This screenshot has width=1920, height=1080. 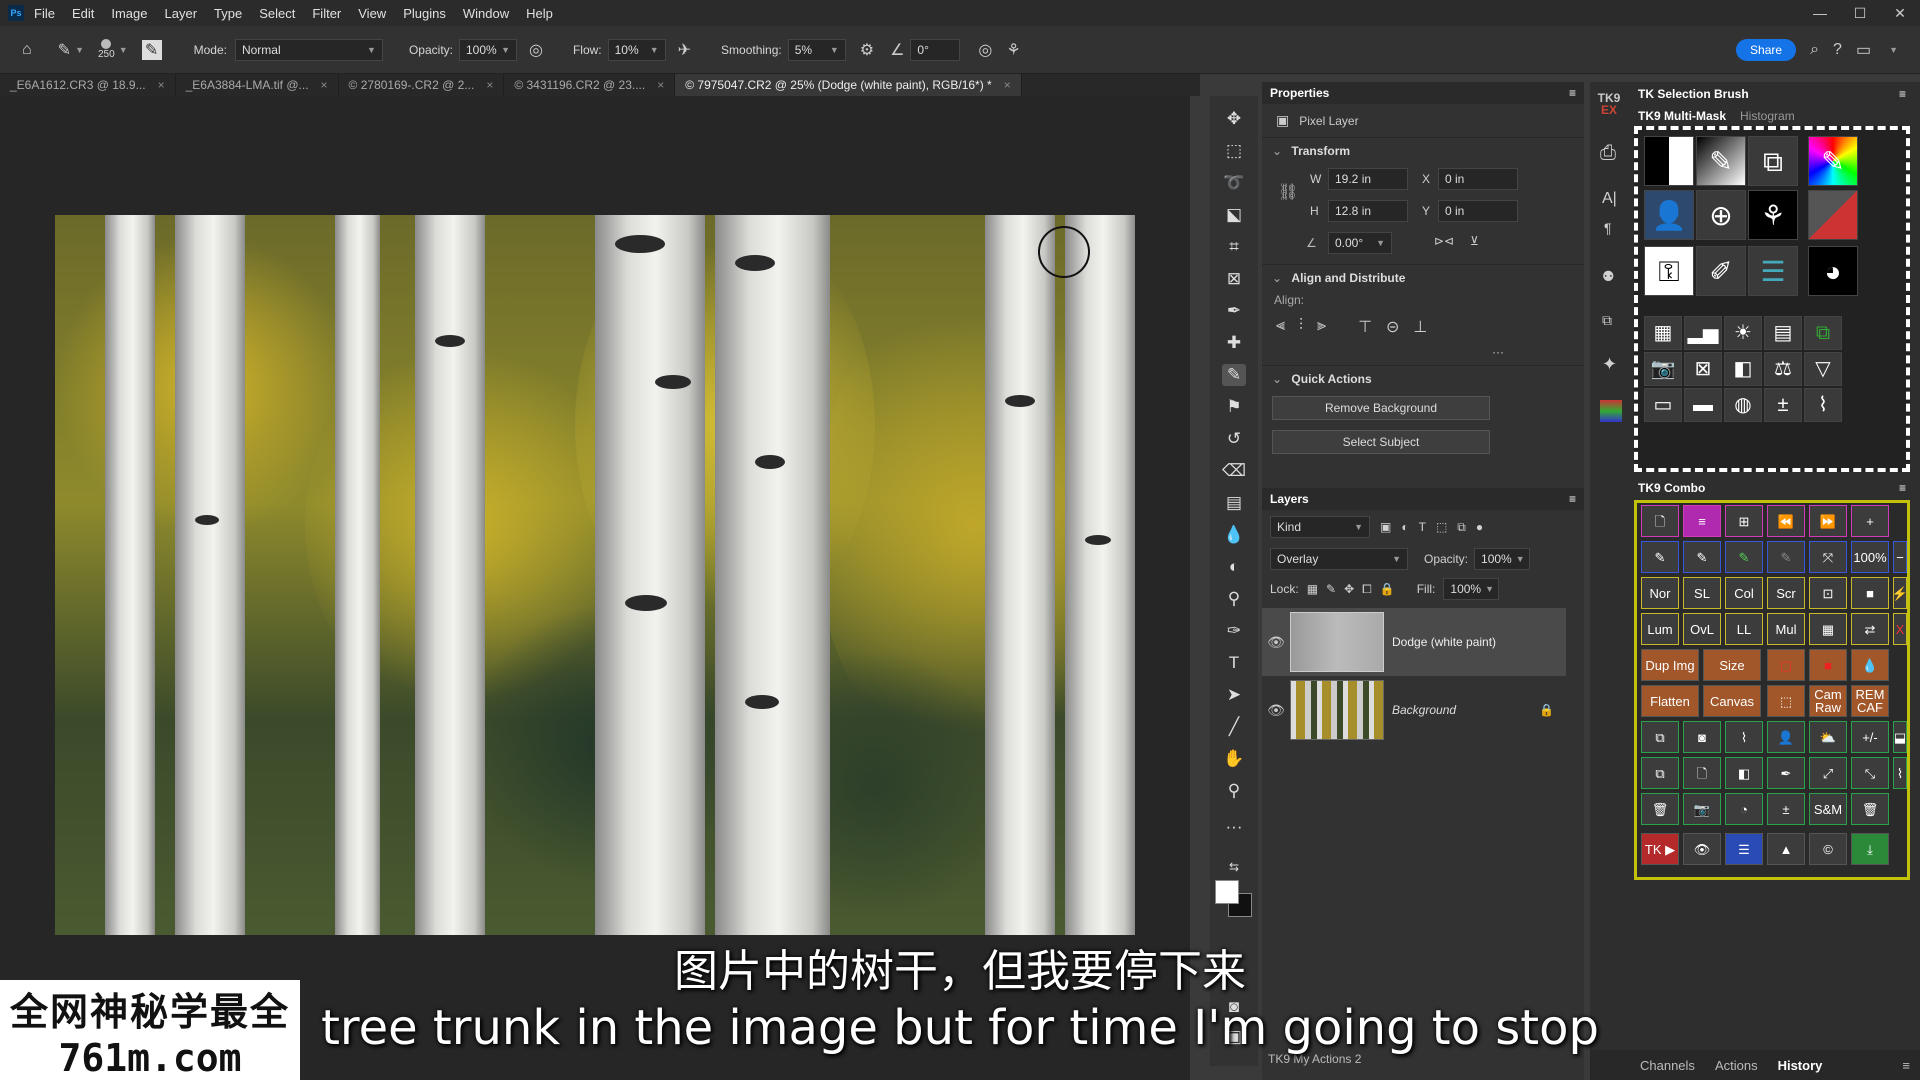 I want to click on lasso-tool-icon: ➰, so click(x=1234, y=183).